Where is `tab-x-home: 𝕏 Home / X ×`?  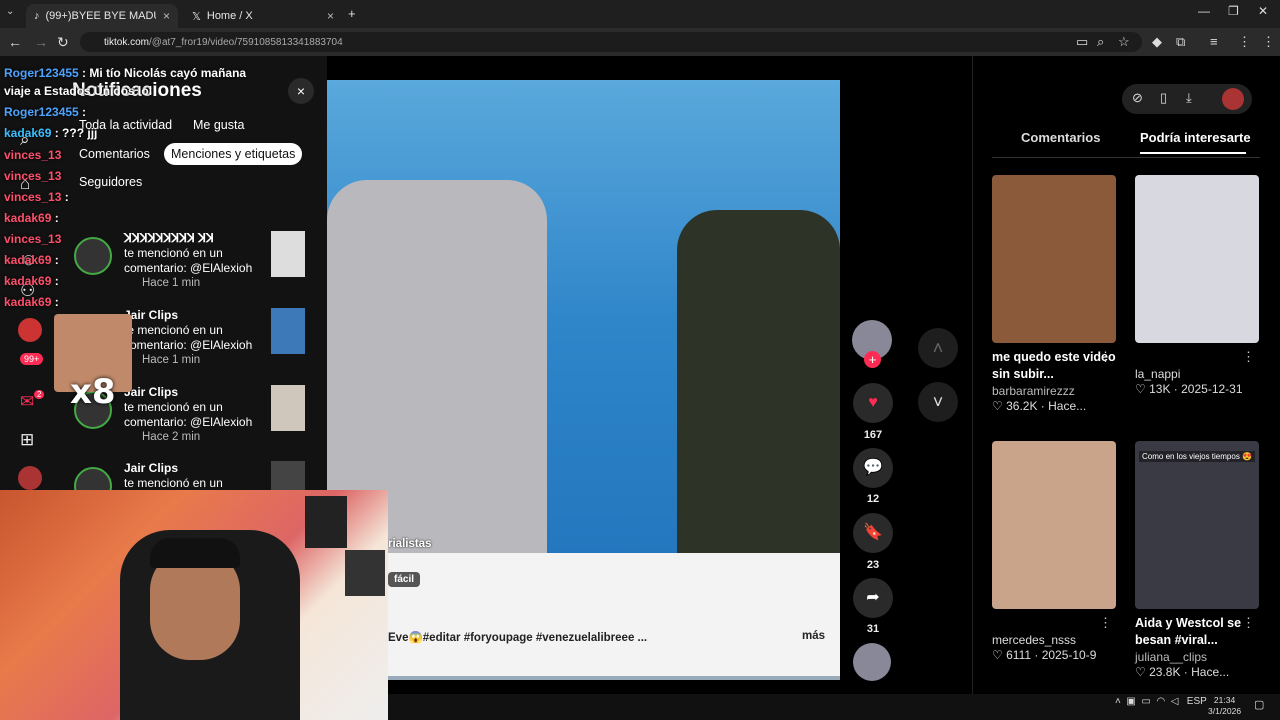
tab-x-home: 𝕏 Home / X × is located at coordinates (263, 16).